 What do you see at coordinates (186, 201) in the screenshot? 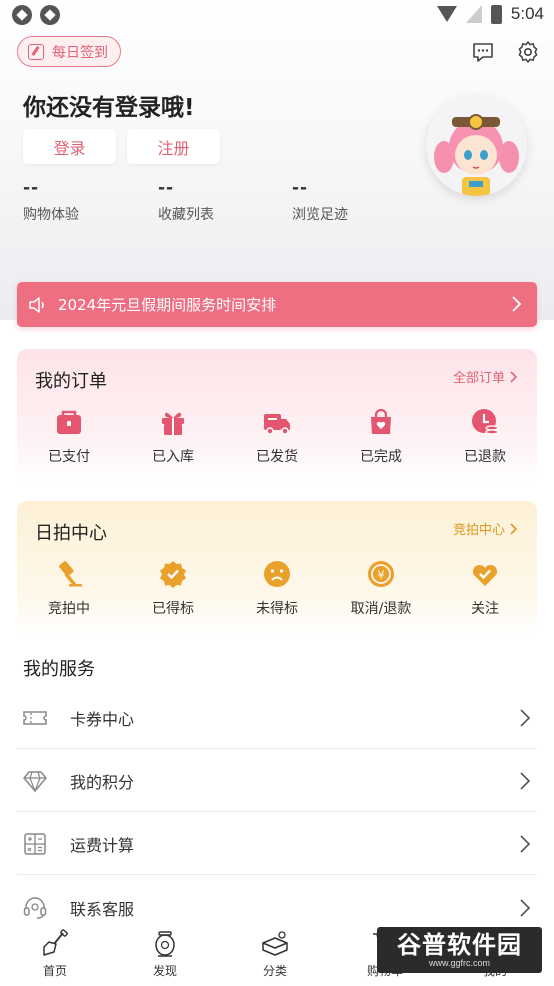
I see `stat-favorites: -- 收藏列表` at bounding box center [186, 201].